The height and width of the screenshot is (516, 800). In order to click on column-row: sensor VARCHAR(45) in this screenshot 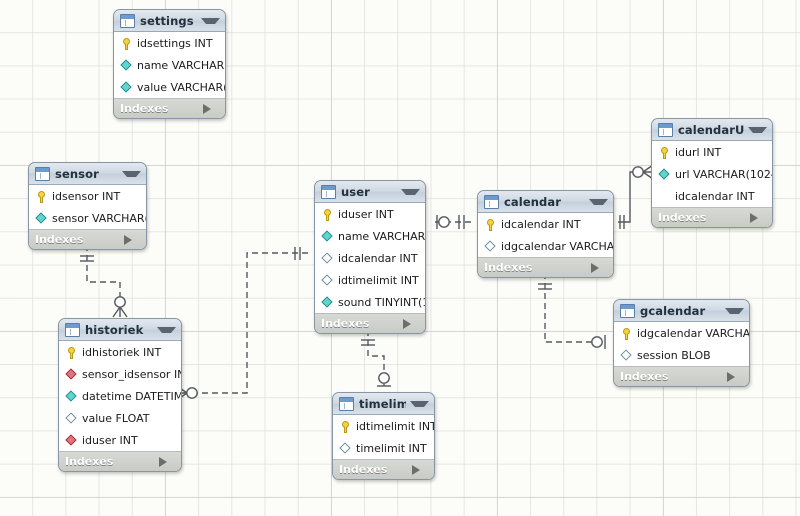, I will do `click(87, 218)`.